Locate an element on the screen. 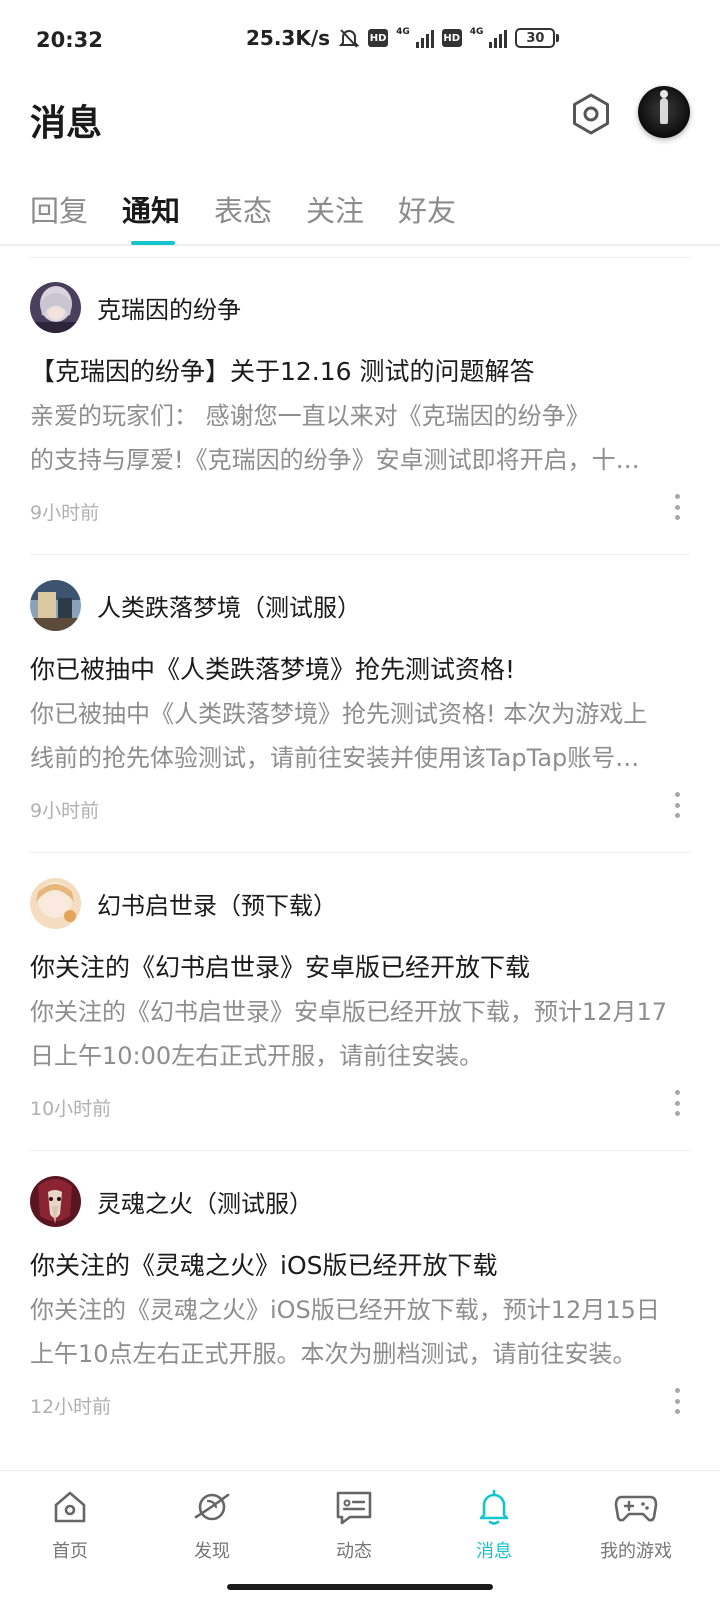 The width and height of the screenshot is (720, 1600). nav-label: 发现 is located at coordinates (212, 1551).